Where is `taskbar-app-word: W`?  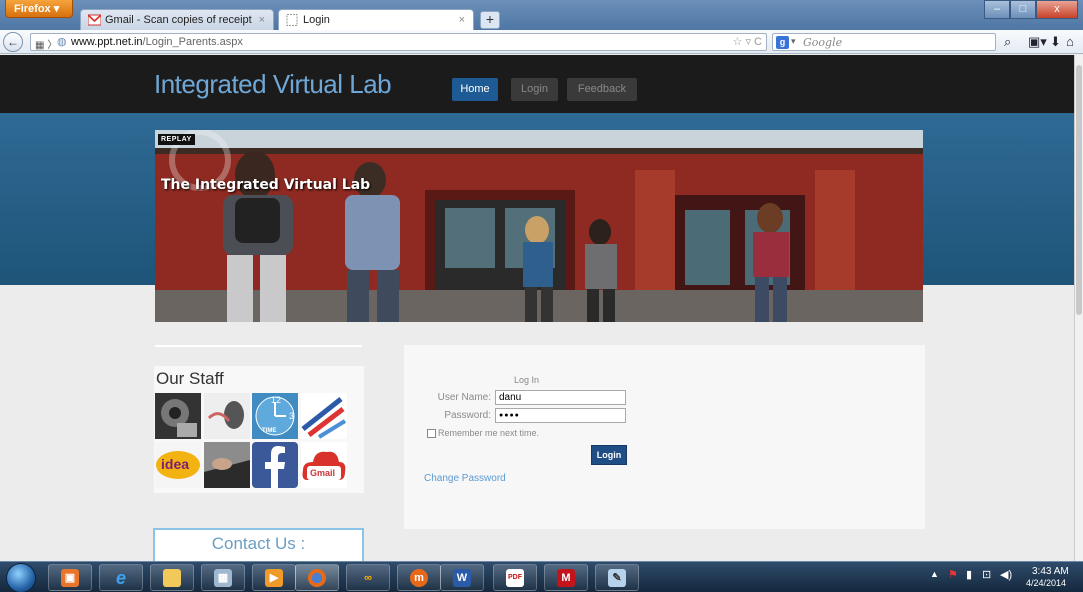
taskbar-app-word: W is located at coordinates (462, 577).